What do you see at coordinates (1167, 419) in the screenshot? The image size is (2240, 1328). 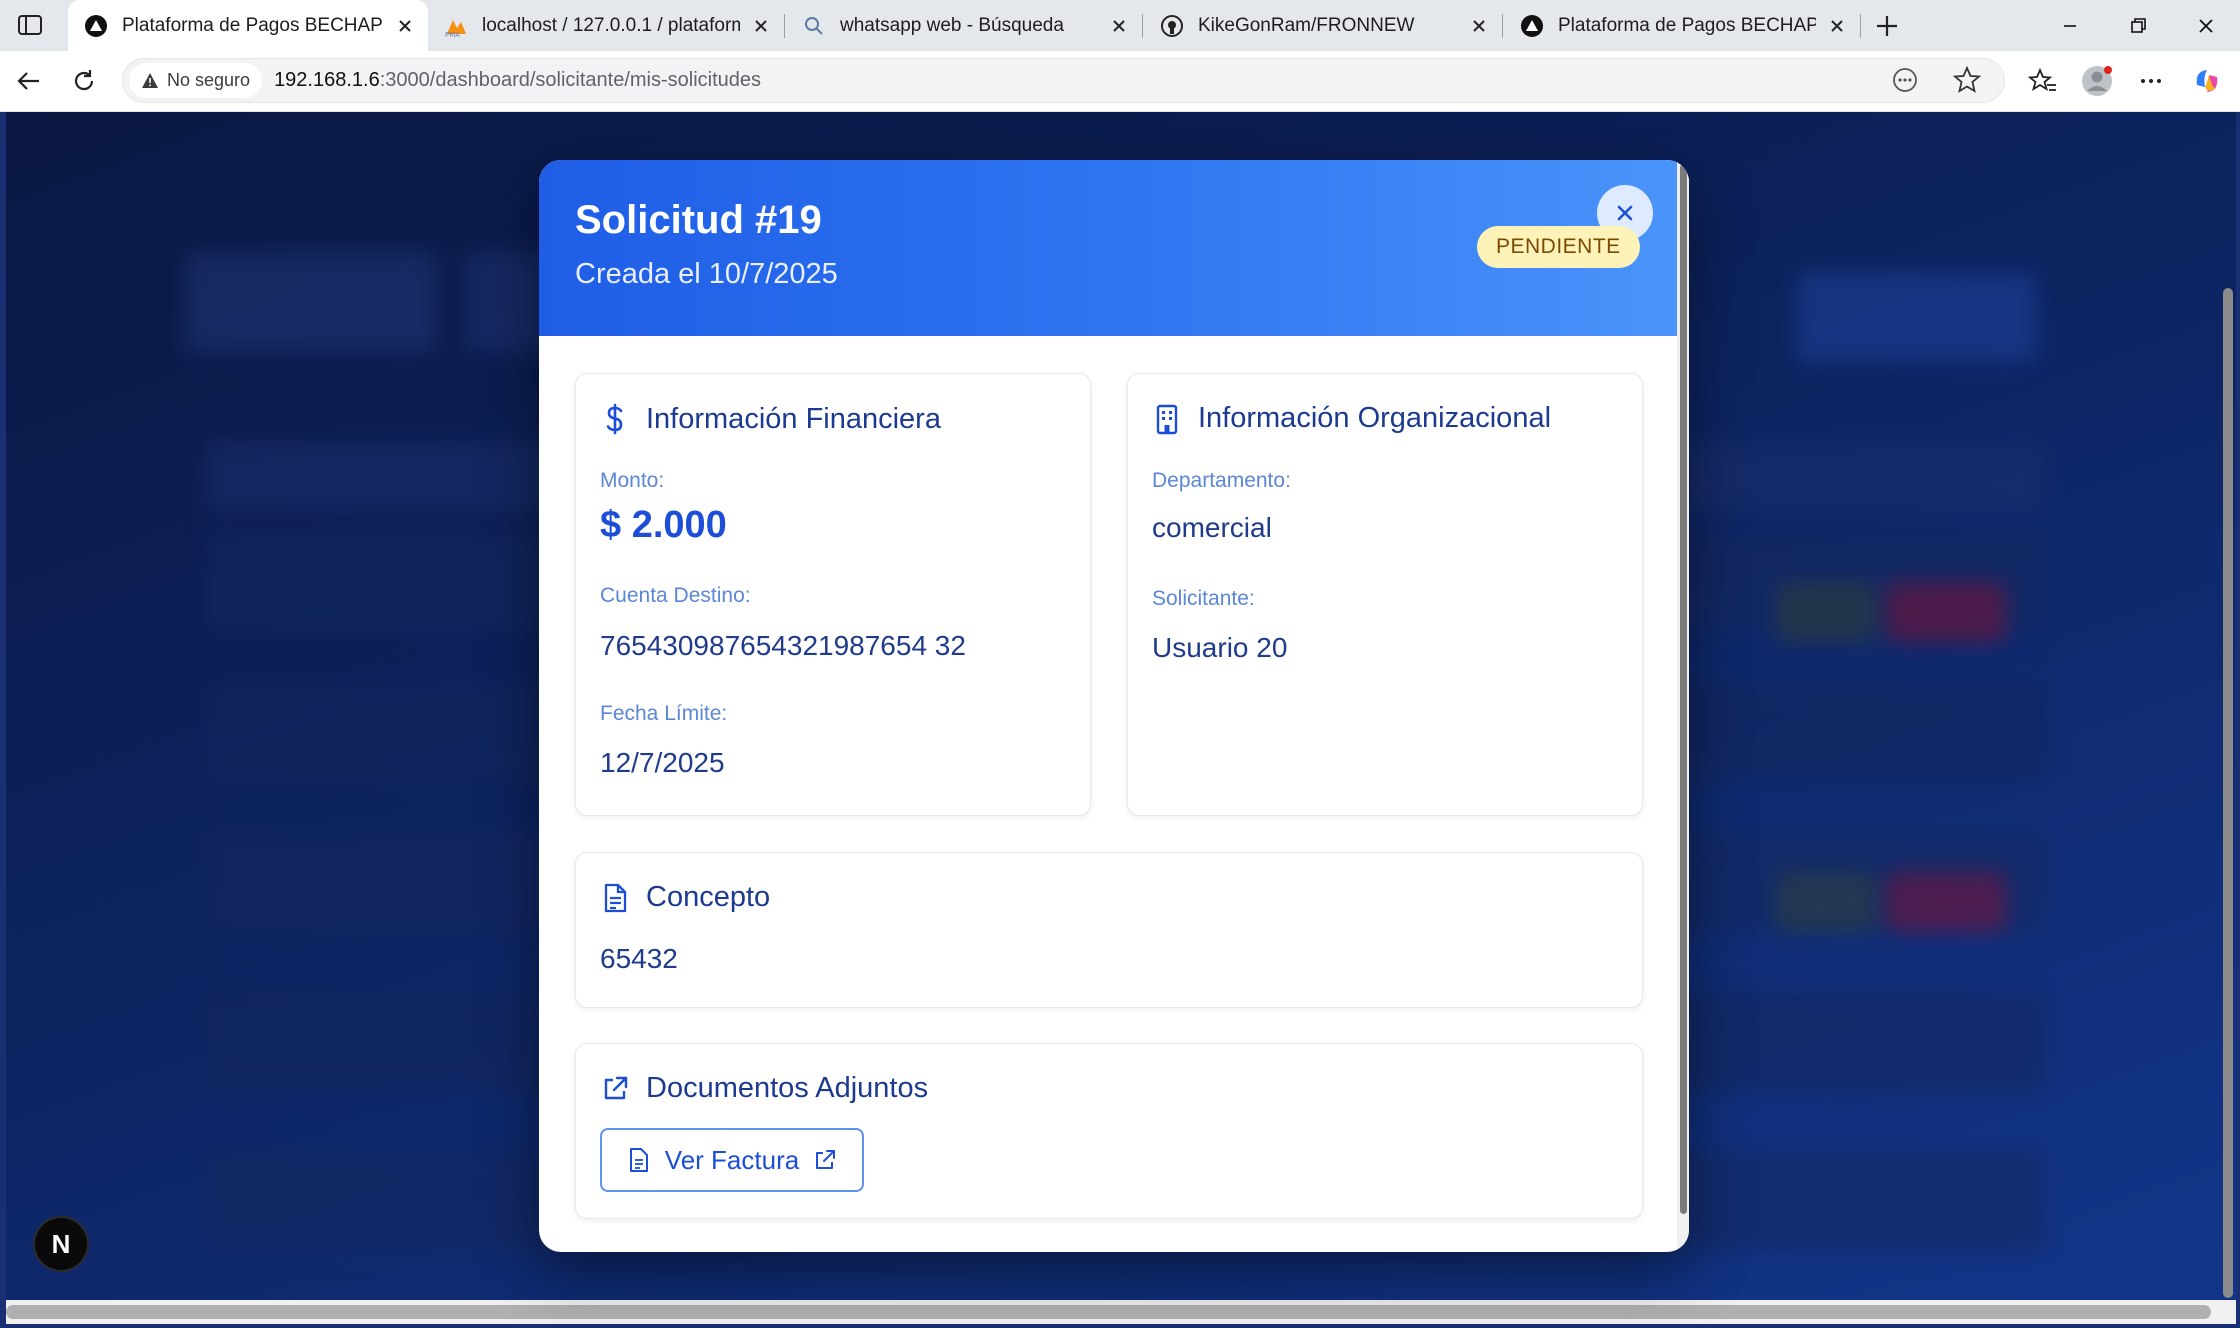 I see `building-icon` at bounding box center [1167, 419].